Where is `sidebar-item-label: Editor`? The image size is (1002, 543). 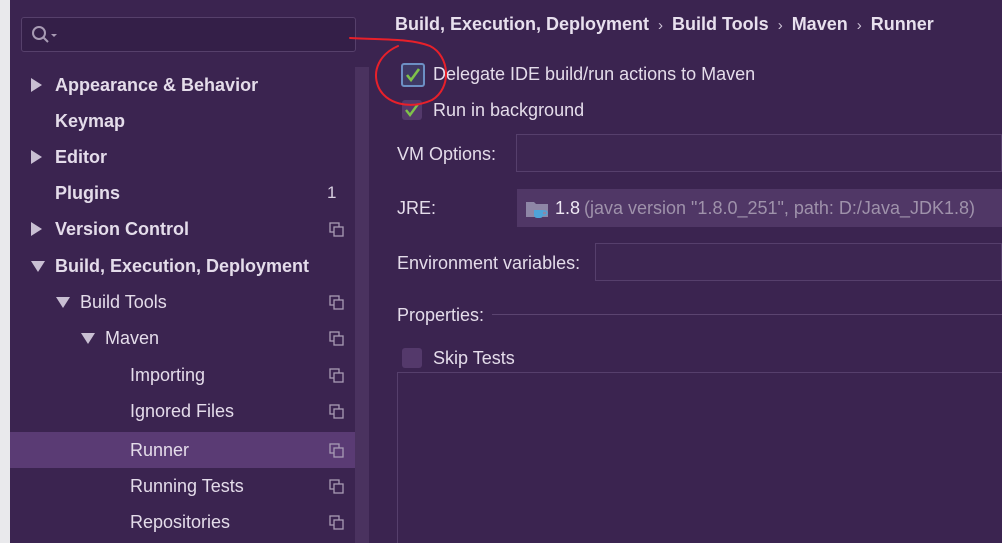
sidebar-item-label: Editor is located at coordinates (81, 157).